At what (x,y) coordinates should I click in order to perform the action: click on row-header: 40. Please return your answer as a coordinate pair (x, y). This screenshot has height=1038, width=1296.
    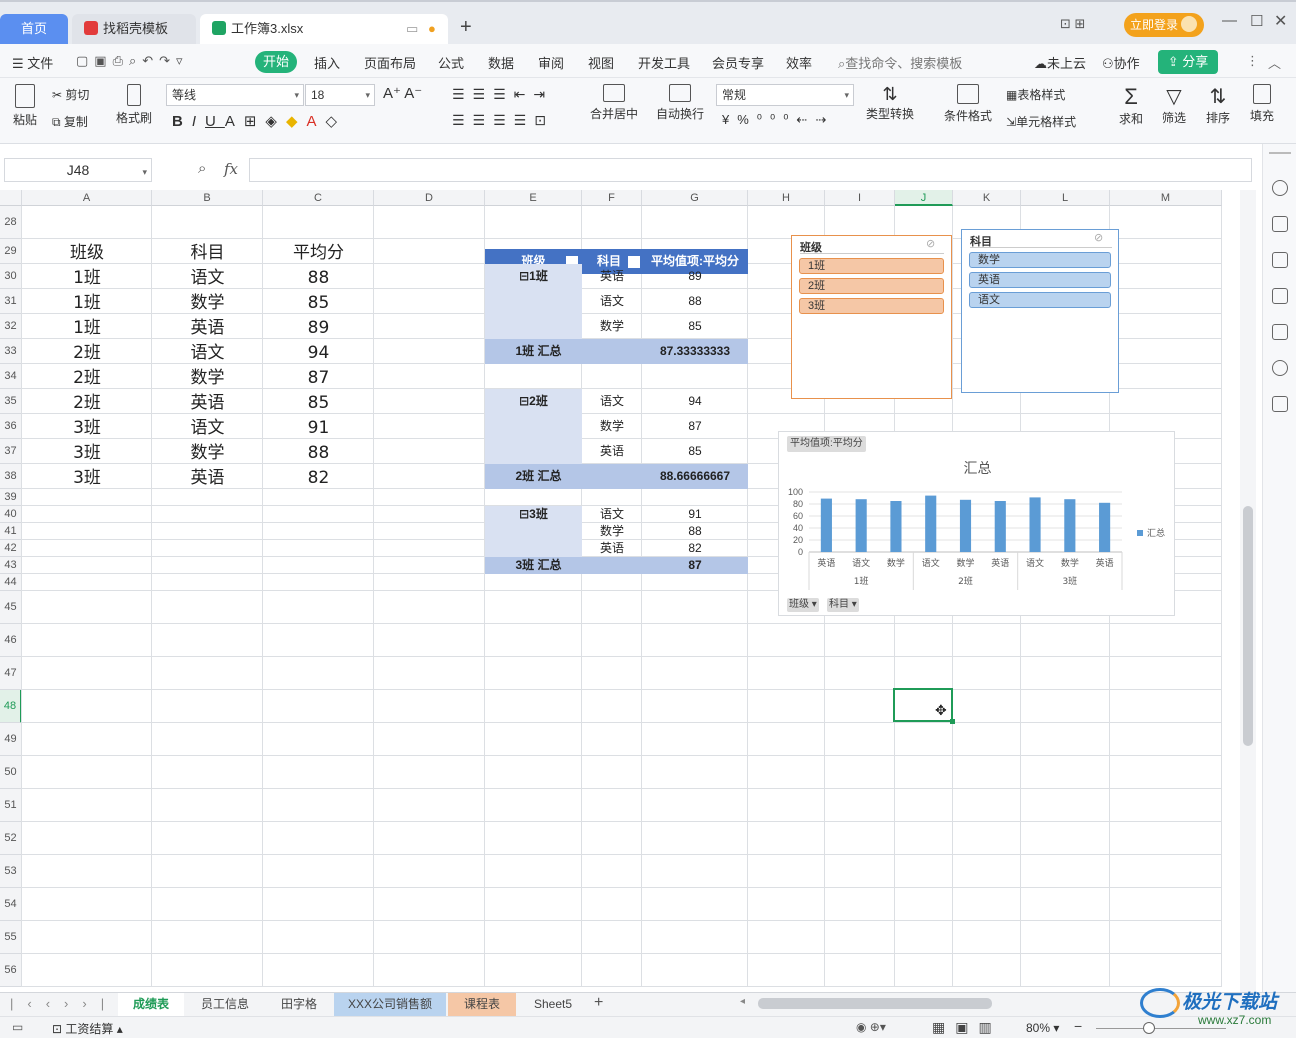
    Looking at the image, I should click on (11, 514).